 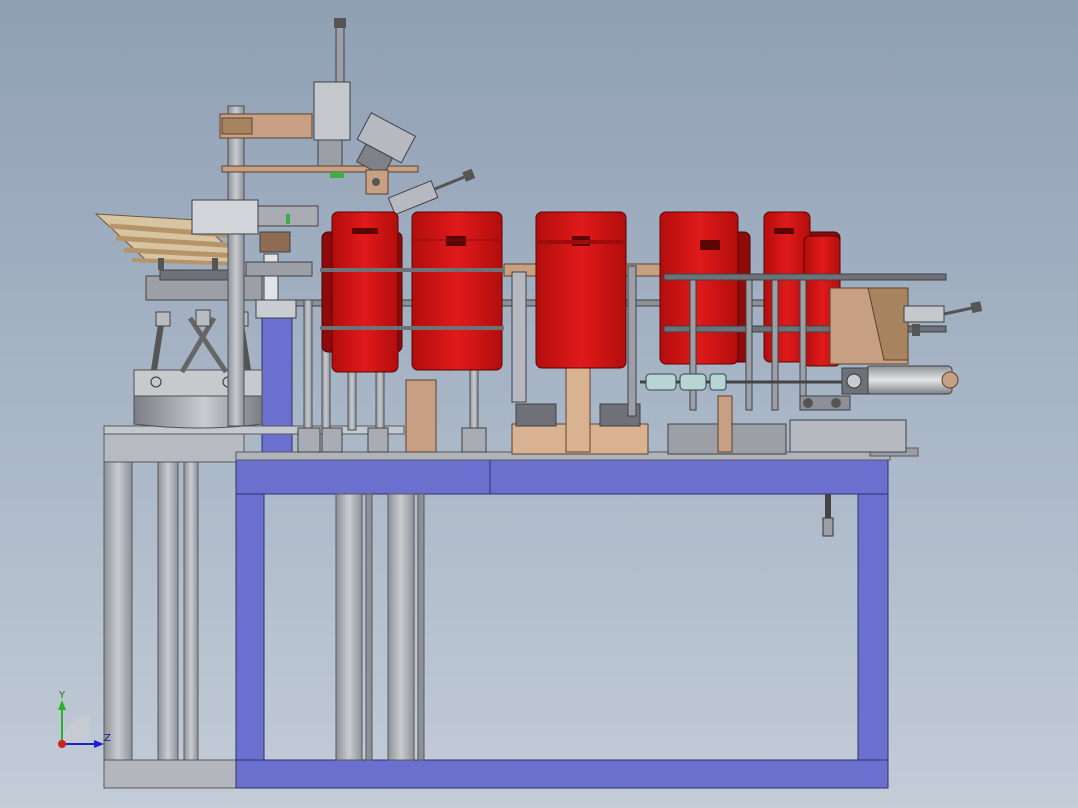 What do you see at coordinates (906, 326) in the screenshot?
I see `right-end-module` at bounding box center [906, 326].